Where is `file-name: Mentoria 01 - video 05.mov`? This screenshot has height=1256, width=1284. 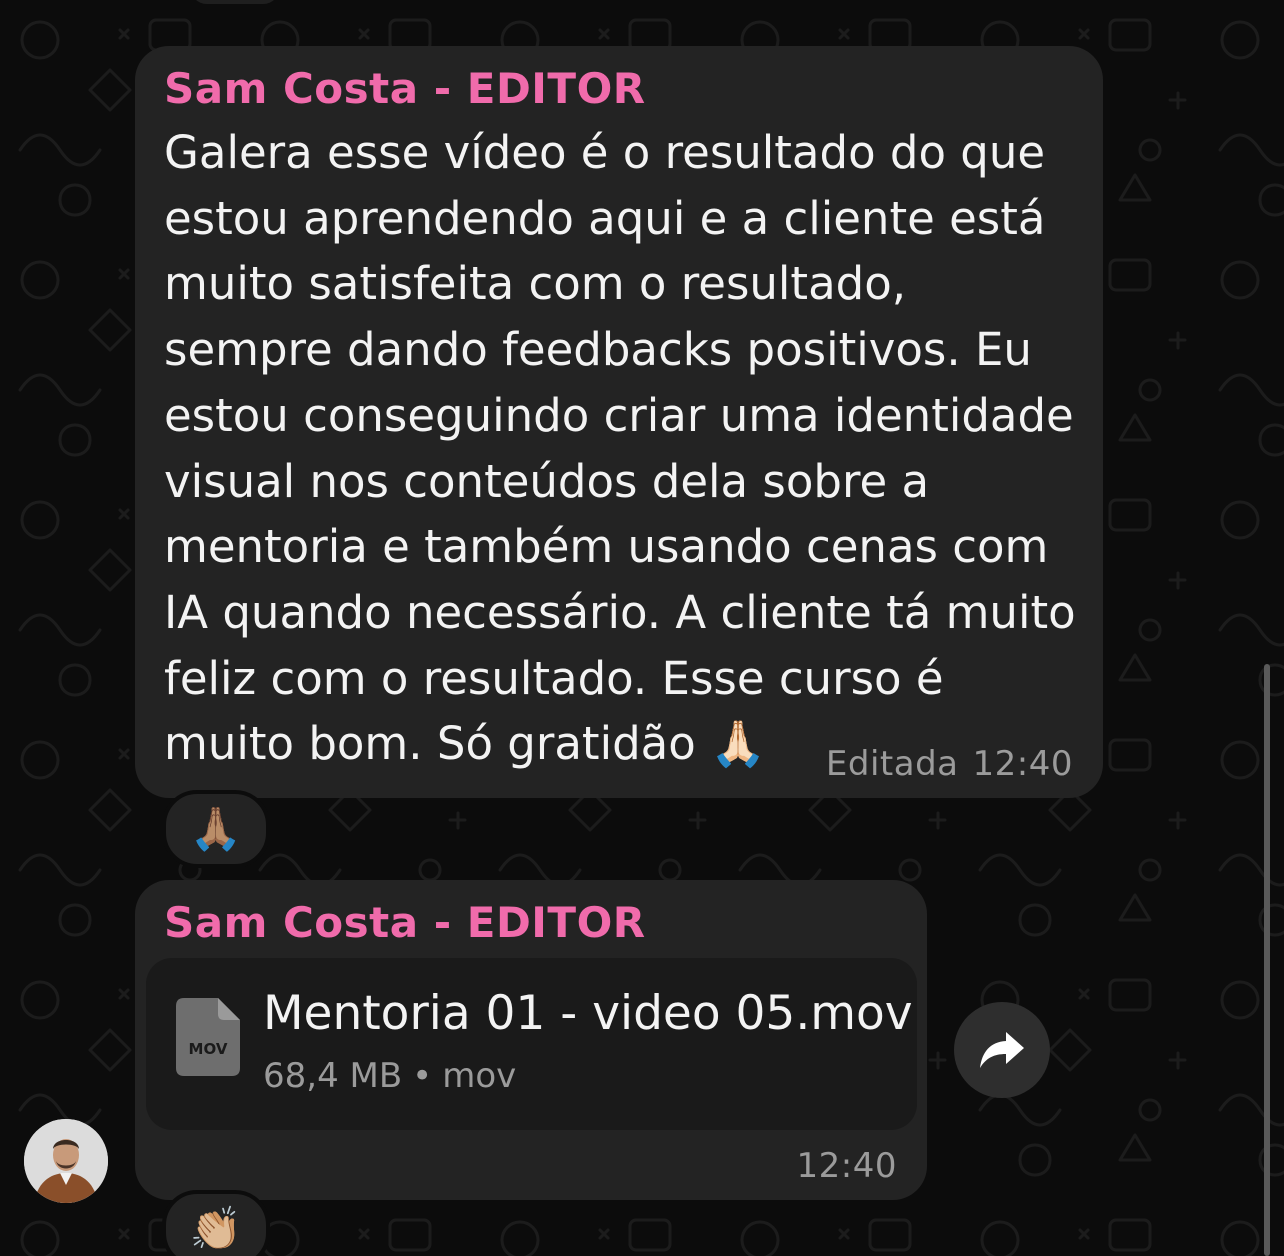 file-name: Mentoria 01 - video 05.mov is located at coordinates (588, 1013).